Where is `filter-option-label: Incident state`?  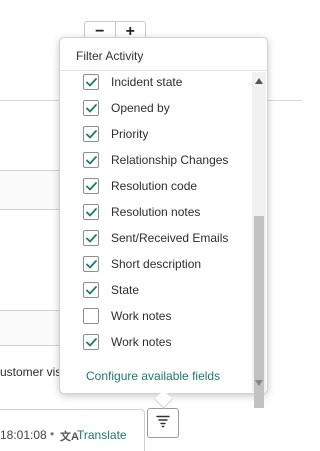 filter-option-label: Incident state is located at coordinates (147, 82).